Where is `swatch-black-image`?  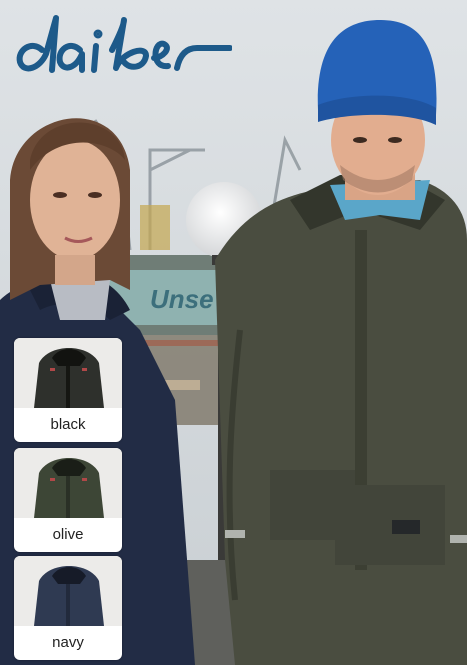 swatch-black-image is located at coordinates (68, 373).